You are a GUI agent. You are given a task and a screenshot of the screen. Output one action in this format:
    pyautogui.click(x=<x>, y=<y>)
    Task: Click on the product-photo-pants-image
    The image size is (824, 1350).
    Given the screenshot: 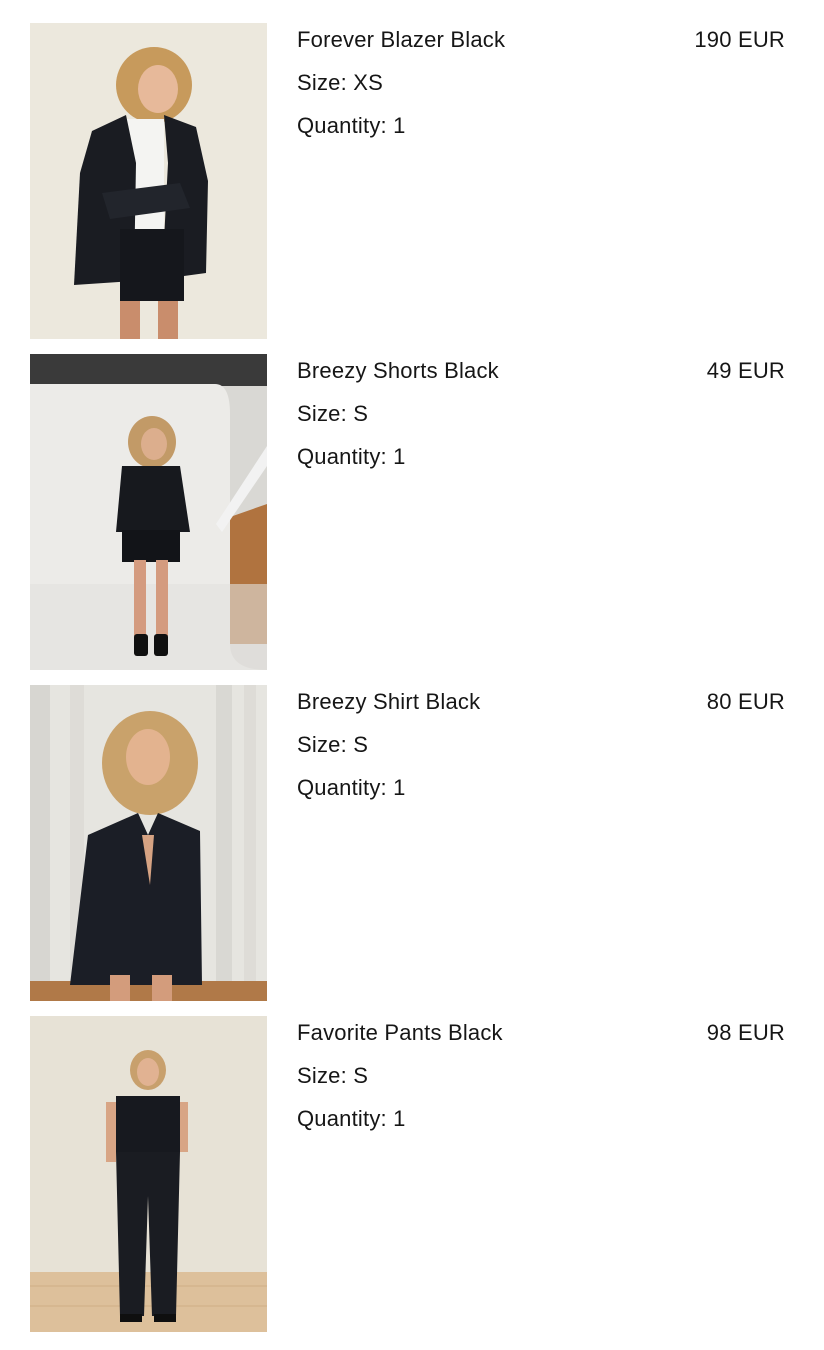 What is the action you would take?
    pyautogui.click(x=148, y=1174)
    